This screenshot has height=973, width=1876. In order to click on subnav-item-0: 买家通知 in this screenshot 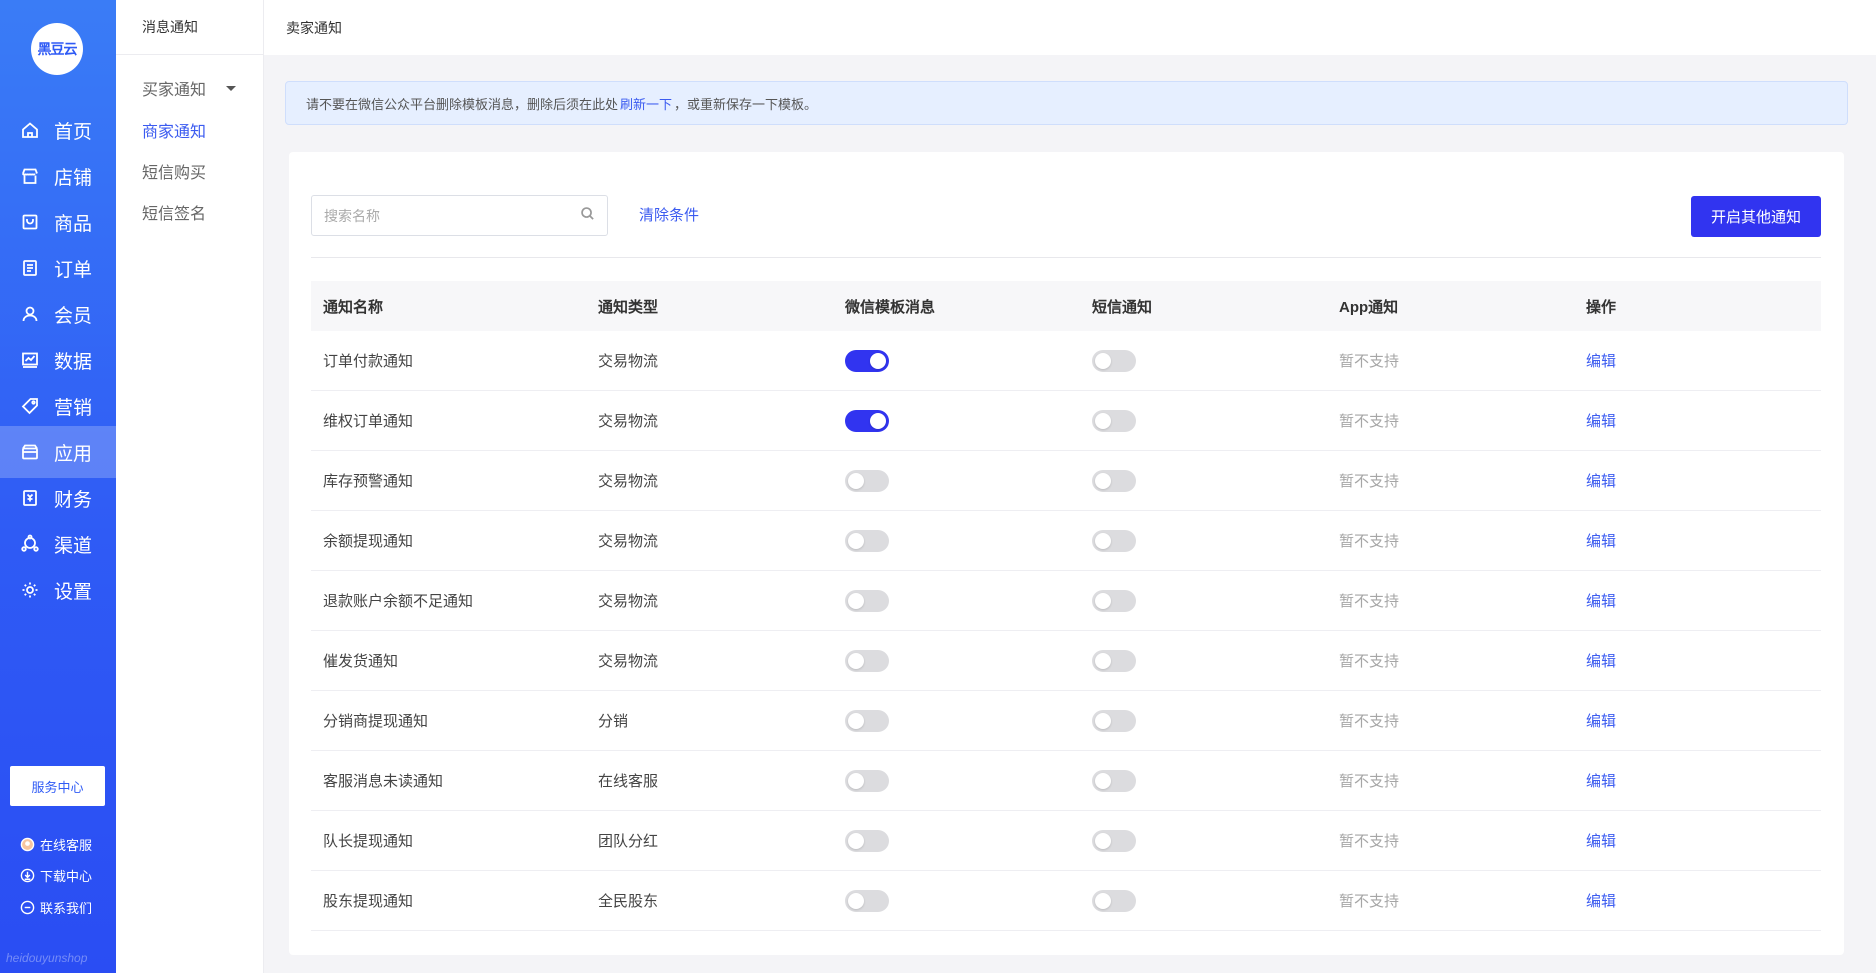, I will do `click(189, 88)`.